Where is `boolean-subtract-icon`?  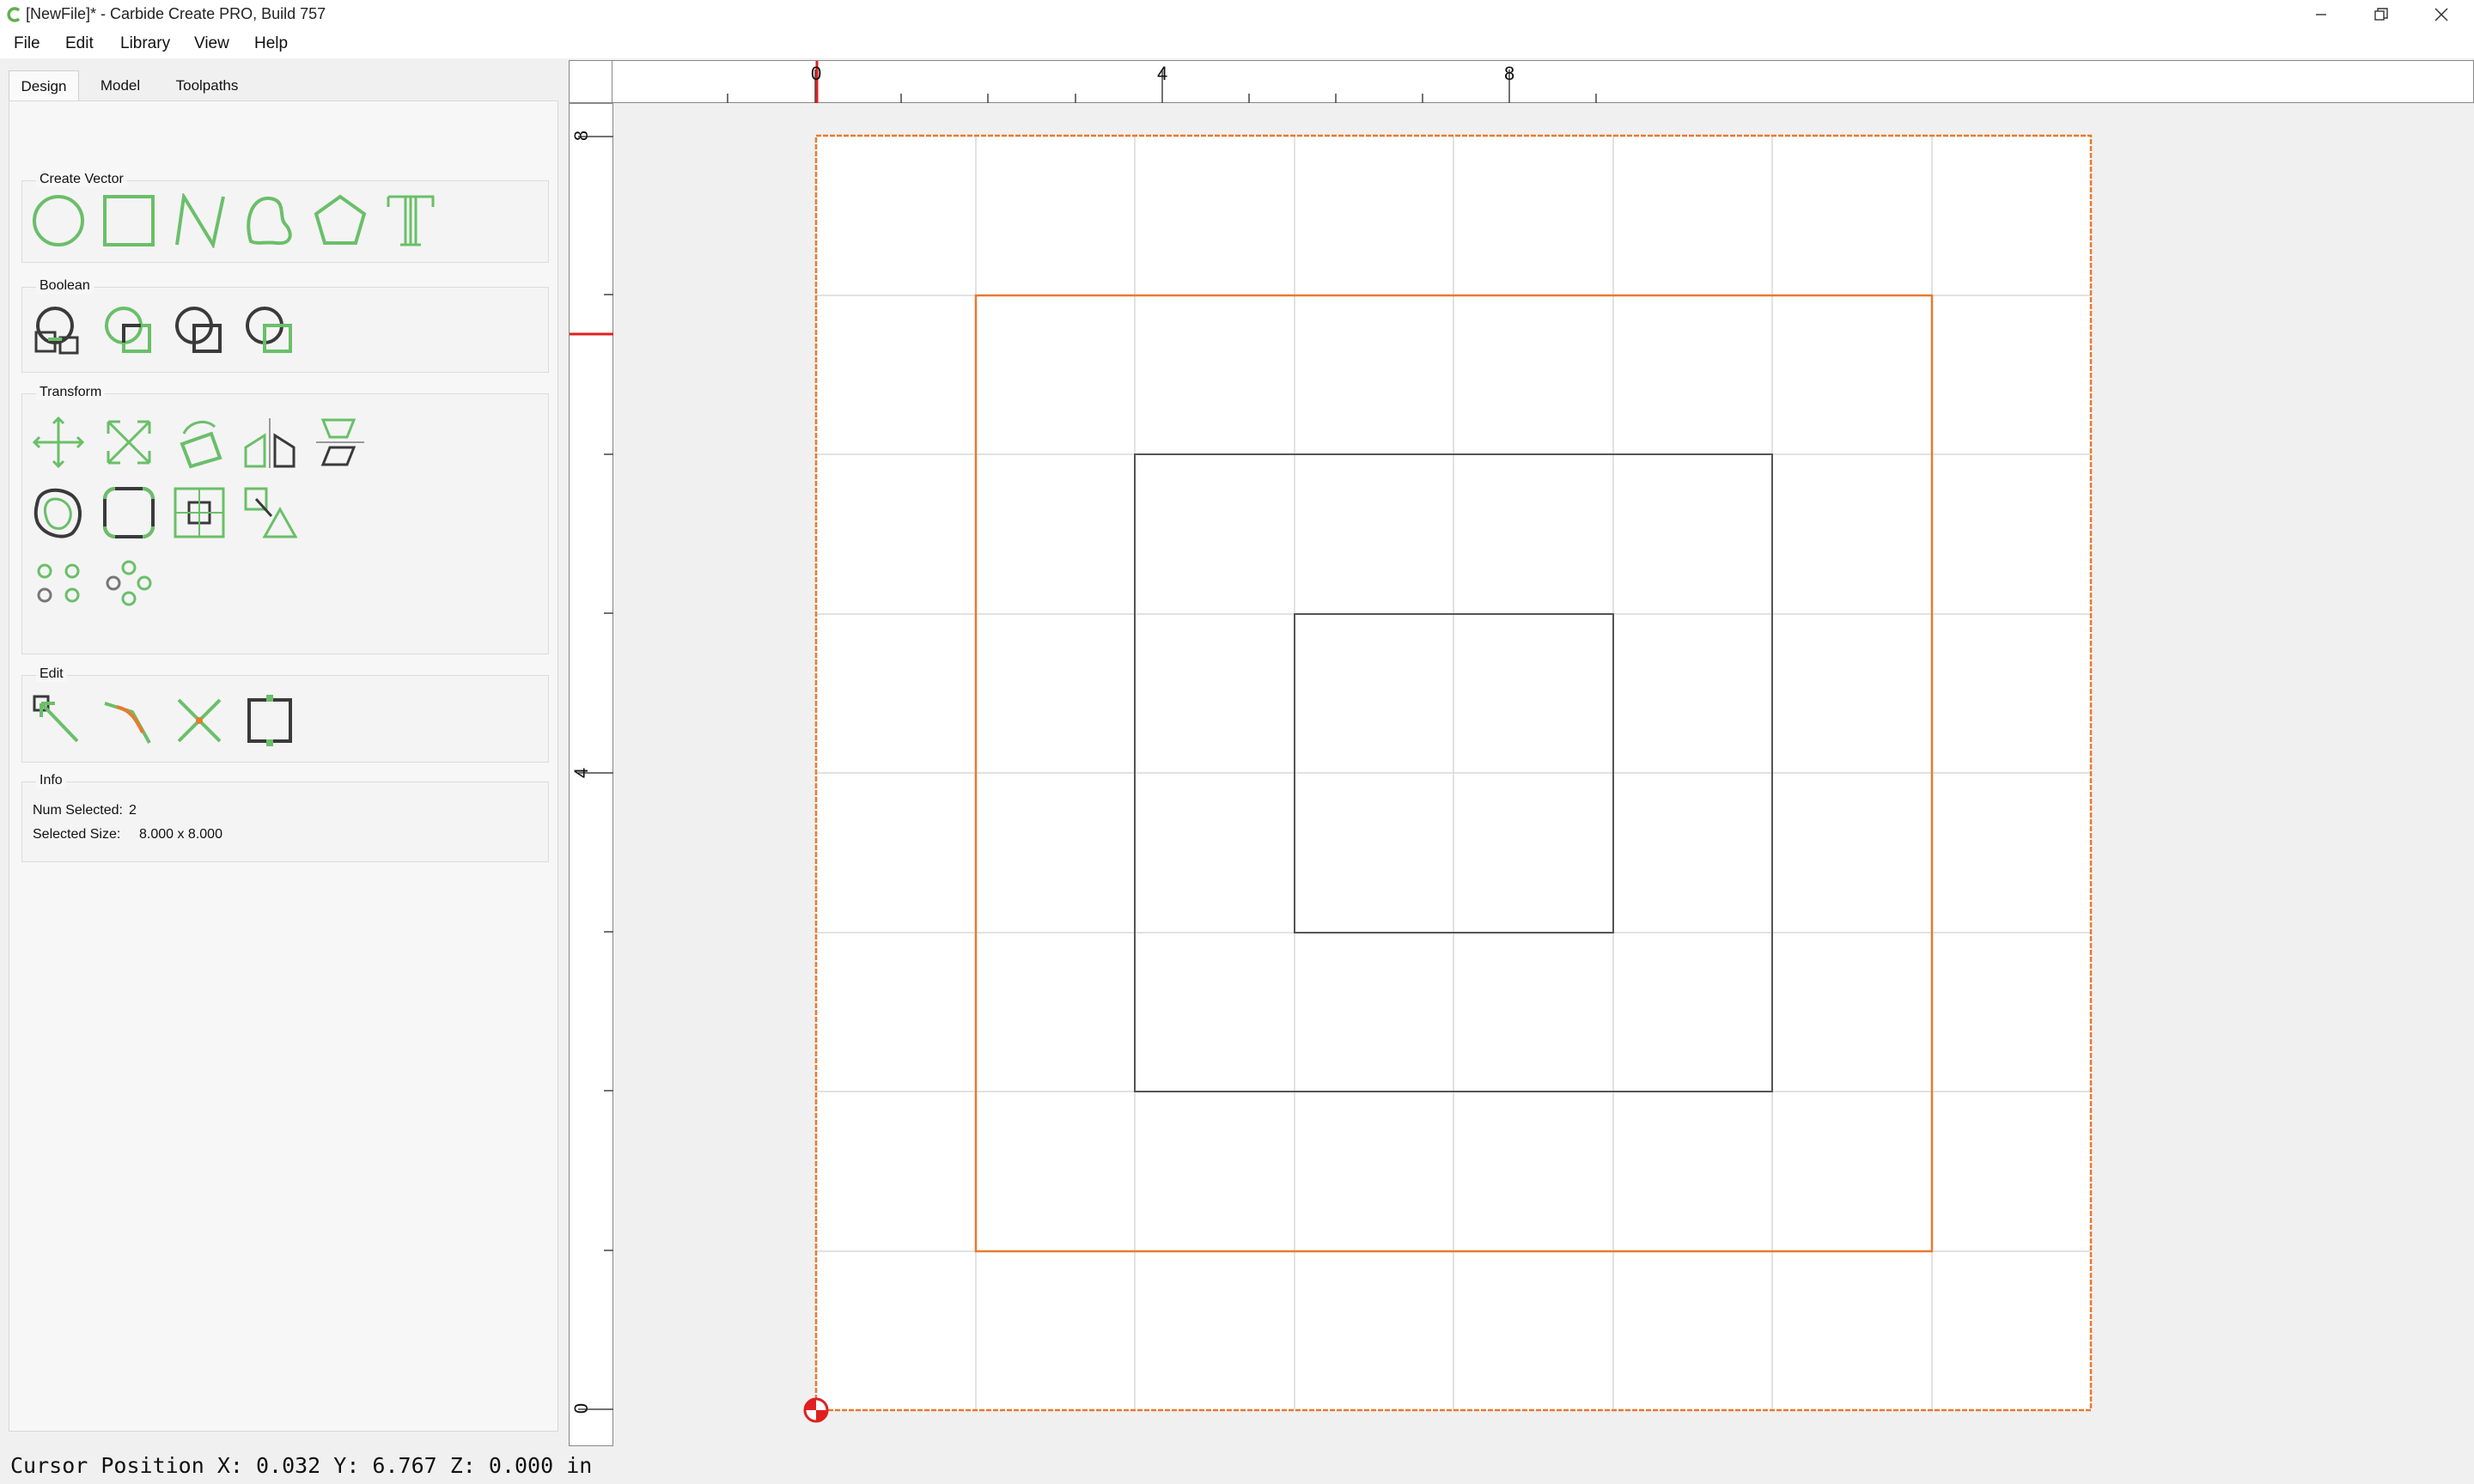
boolean-subtract-icon is located at coordinates (128, 330).